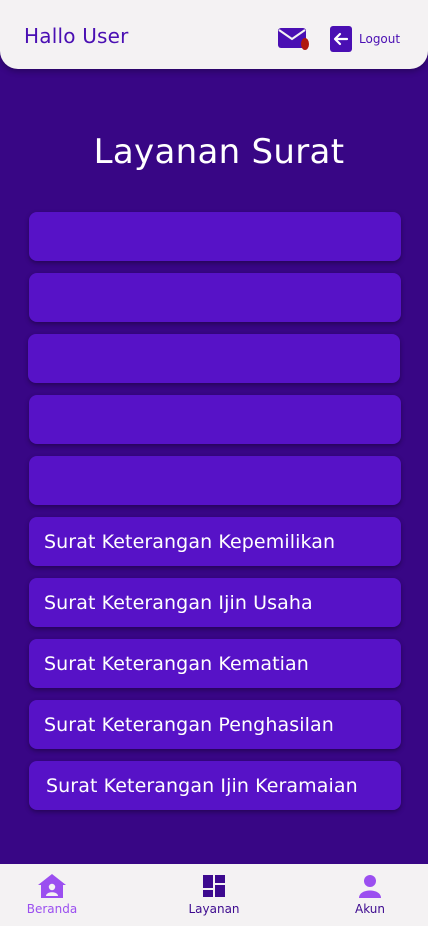  Describe the element at coordinates (370, 886) in the screenshot. I see `user-icon` at that location.